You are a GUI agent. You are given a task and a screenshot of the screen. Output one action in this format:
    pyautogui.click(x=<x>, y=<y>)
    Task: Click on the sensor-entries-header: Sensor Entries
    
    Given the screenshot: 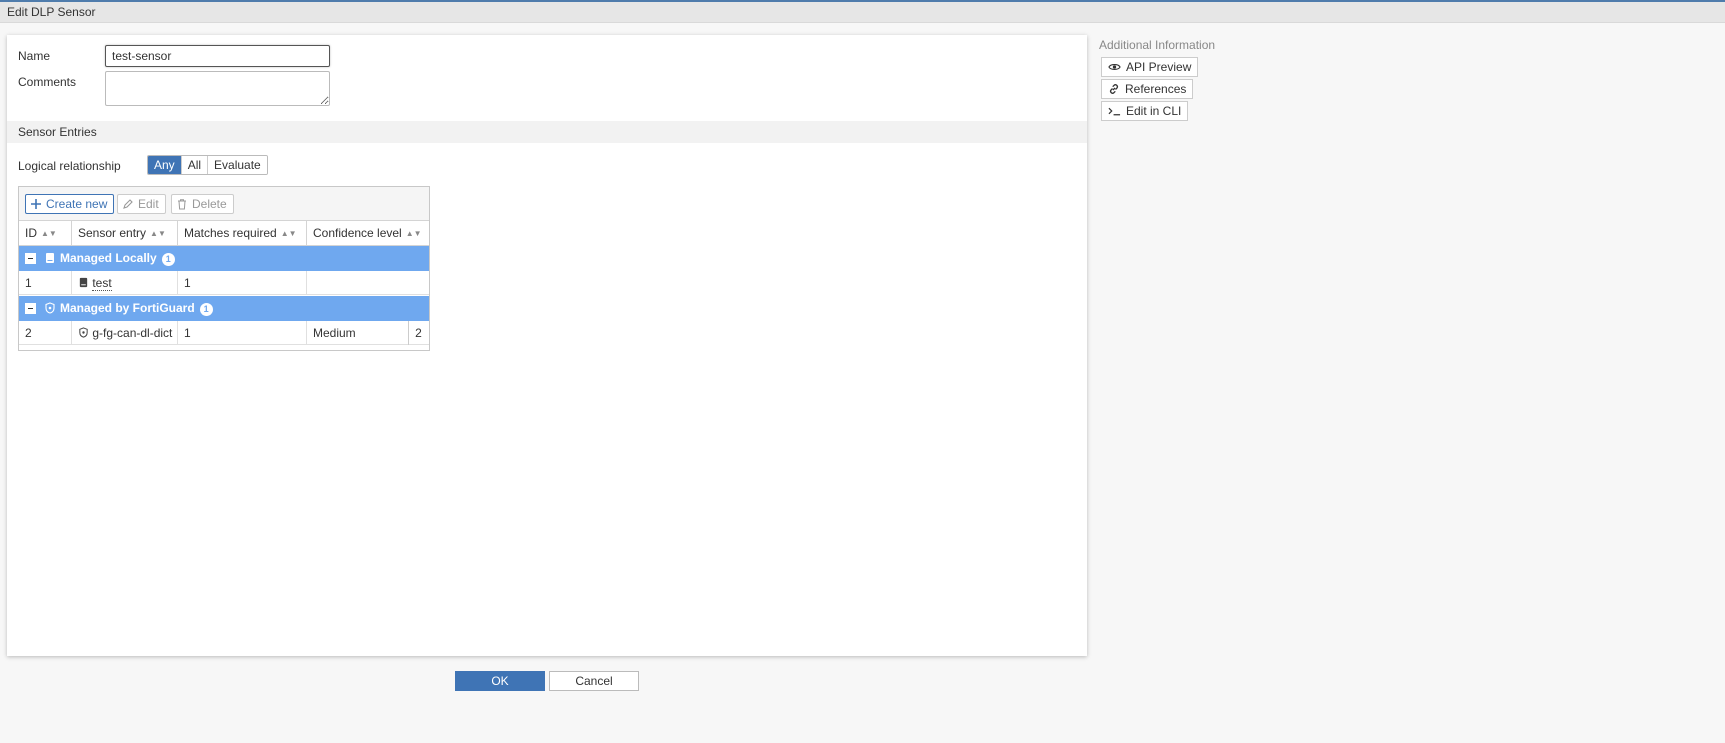 What is the action you would take?
    pyautogui.click(x=547, y=132)
    